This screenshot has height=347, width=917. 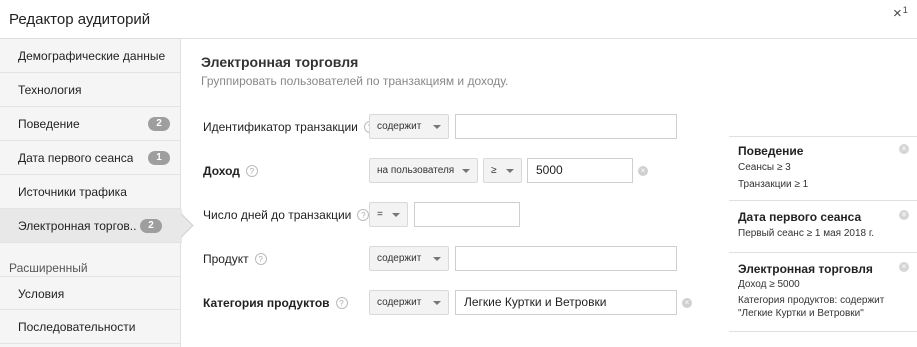 I want to click on product-category-operator-select: содержит, so click(x=409, y=302).